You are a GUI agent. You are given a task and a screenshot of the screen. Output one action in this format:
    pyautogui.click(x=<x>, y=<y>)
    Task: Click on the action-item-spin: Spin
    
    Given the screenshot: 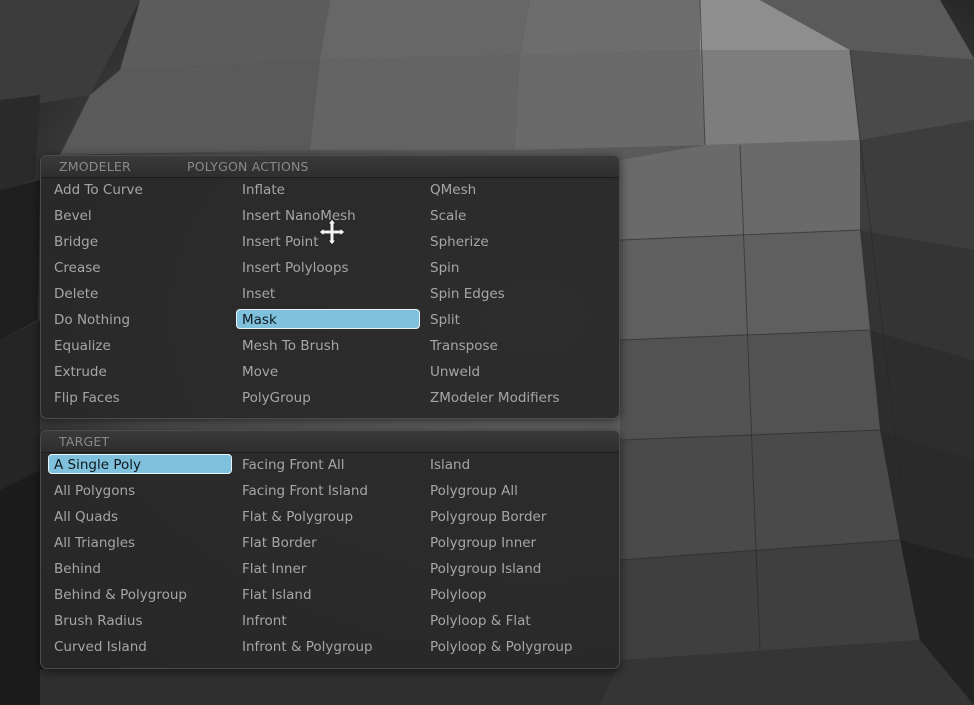 What is the action you would take?
    pyautogui.click(x=516, y=267)
    